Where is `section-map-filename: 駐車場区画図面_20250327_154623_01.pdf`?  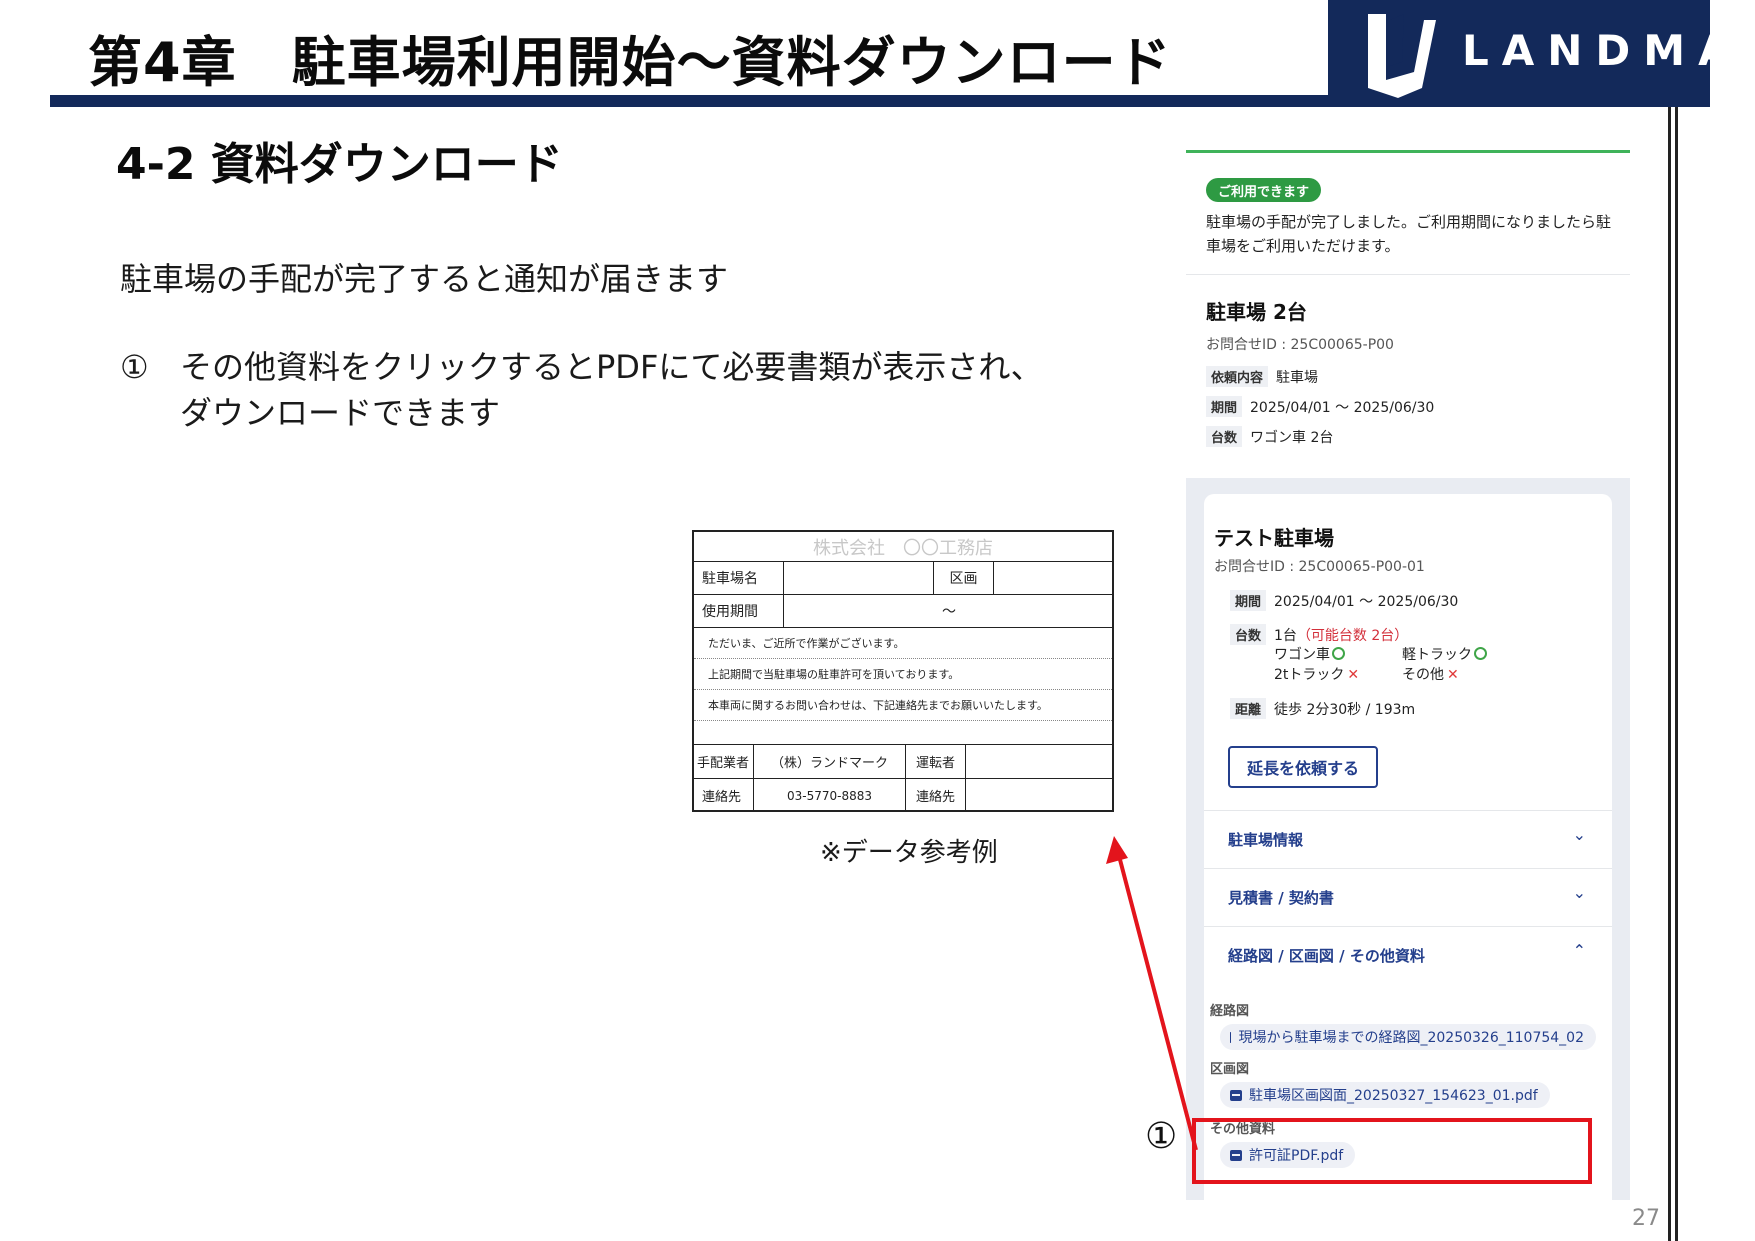 section-map-filename: 駐車場区画図面_20250327_154623_01.pdf is located at coordinates (1393, 1096).